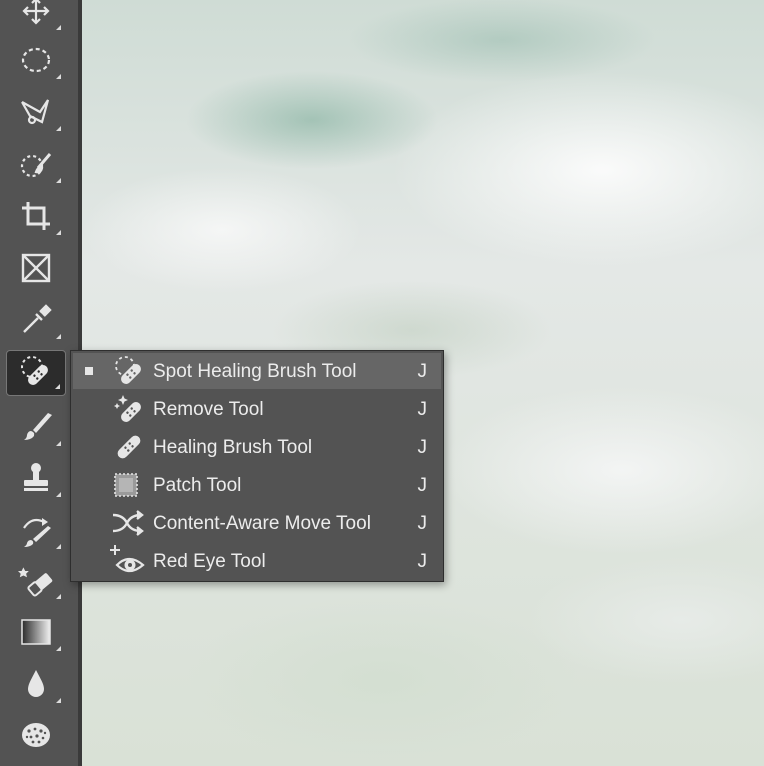 This screenshot has height=766, width=764. I want to click on gradient-icon, so click(36, 634).